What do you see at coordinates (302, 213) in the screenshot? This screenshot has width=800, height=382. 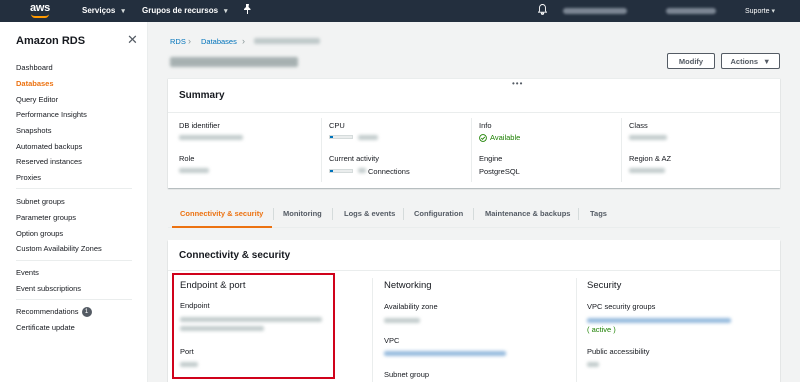 I see `tab-monitoring: Monitoring` at bounding box center [302, 213].